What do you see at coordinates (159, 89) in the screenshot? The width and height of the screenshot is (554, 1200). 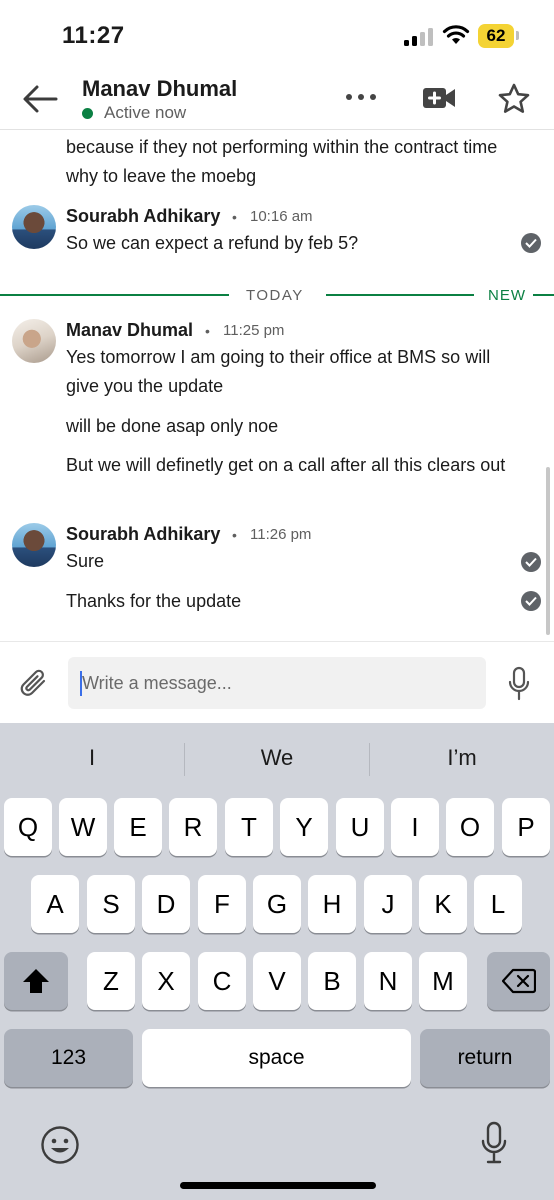 I see `contact-name: Manav Dhumal` at bounding box center [159, 89].